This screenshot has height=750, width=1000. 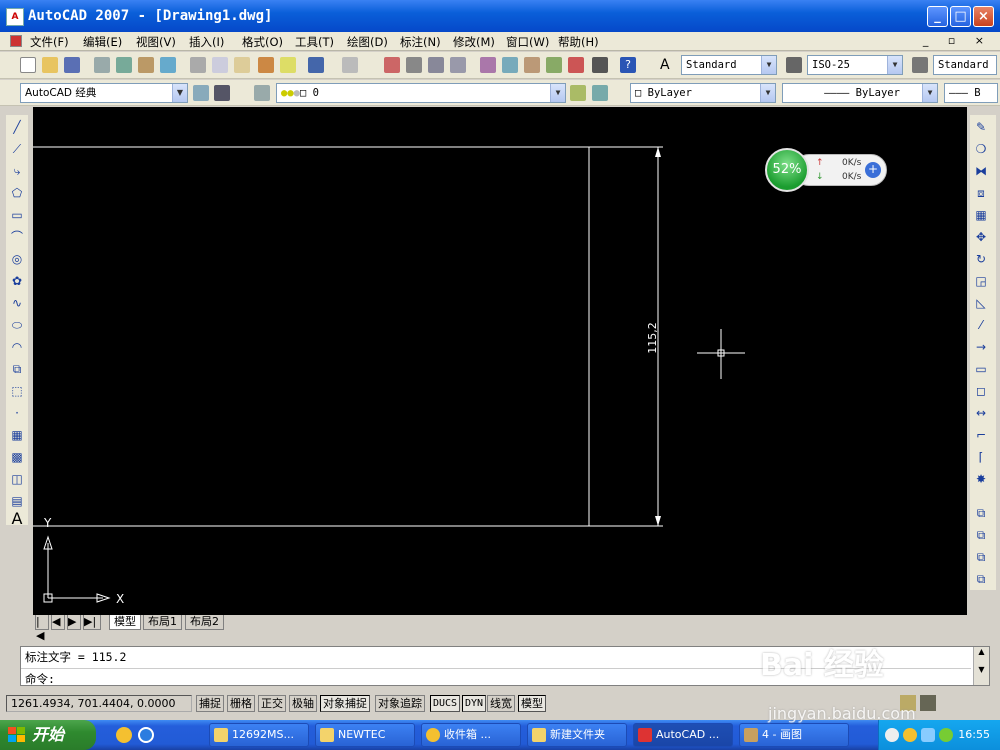 I want to click on properties-icon, so click(x=488, y=65).